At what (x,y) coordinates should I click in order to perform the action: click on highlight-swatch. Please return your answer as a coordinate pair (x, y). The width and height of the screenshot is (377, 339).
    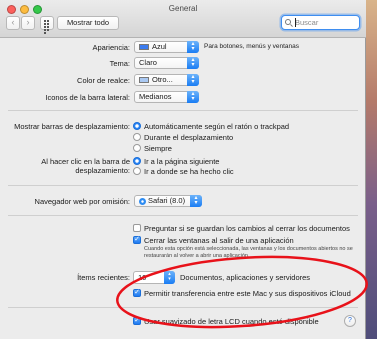
    Looking at the image, I should click on (144, 80).